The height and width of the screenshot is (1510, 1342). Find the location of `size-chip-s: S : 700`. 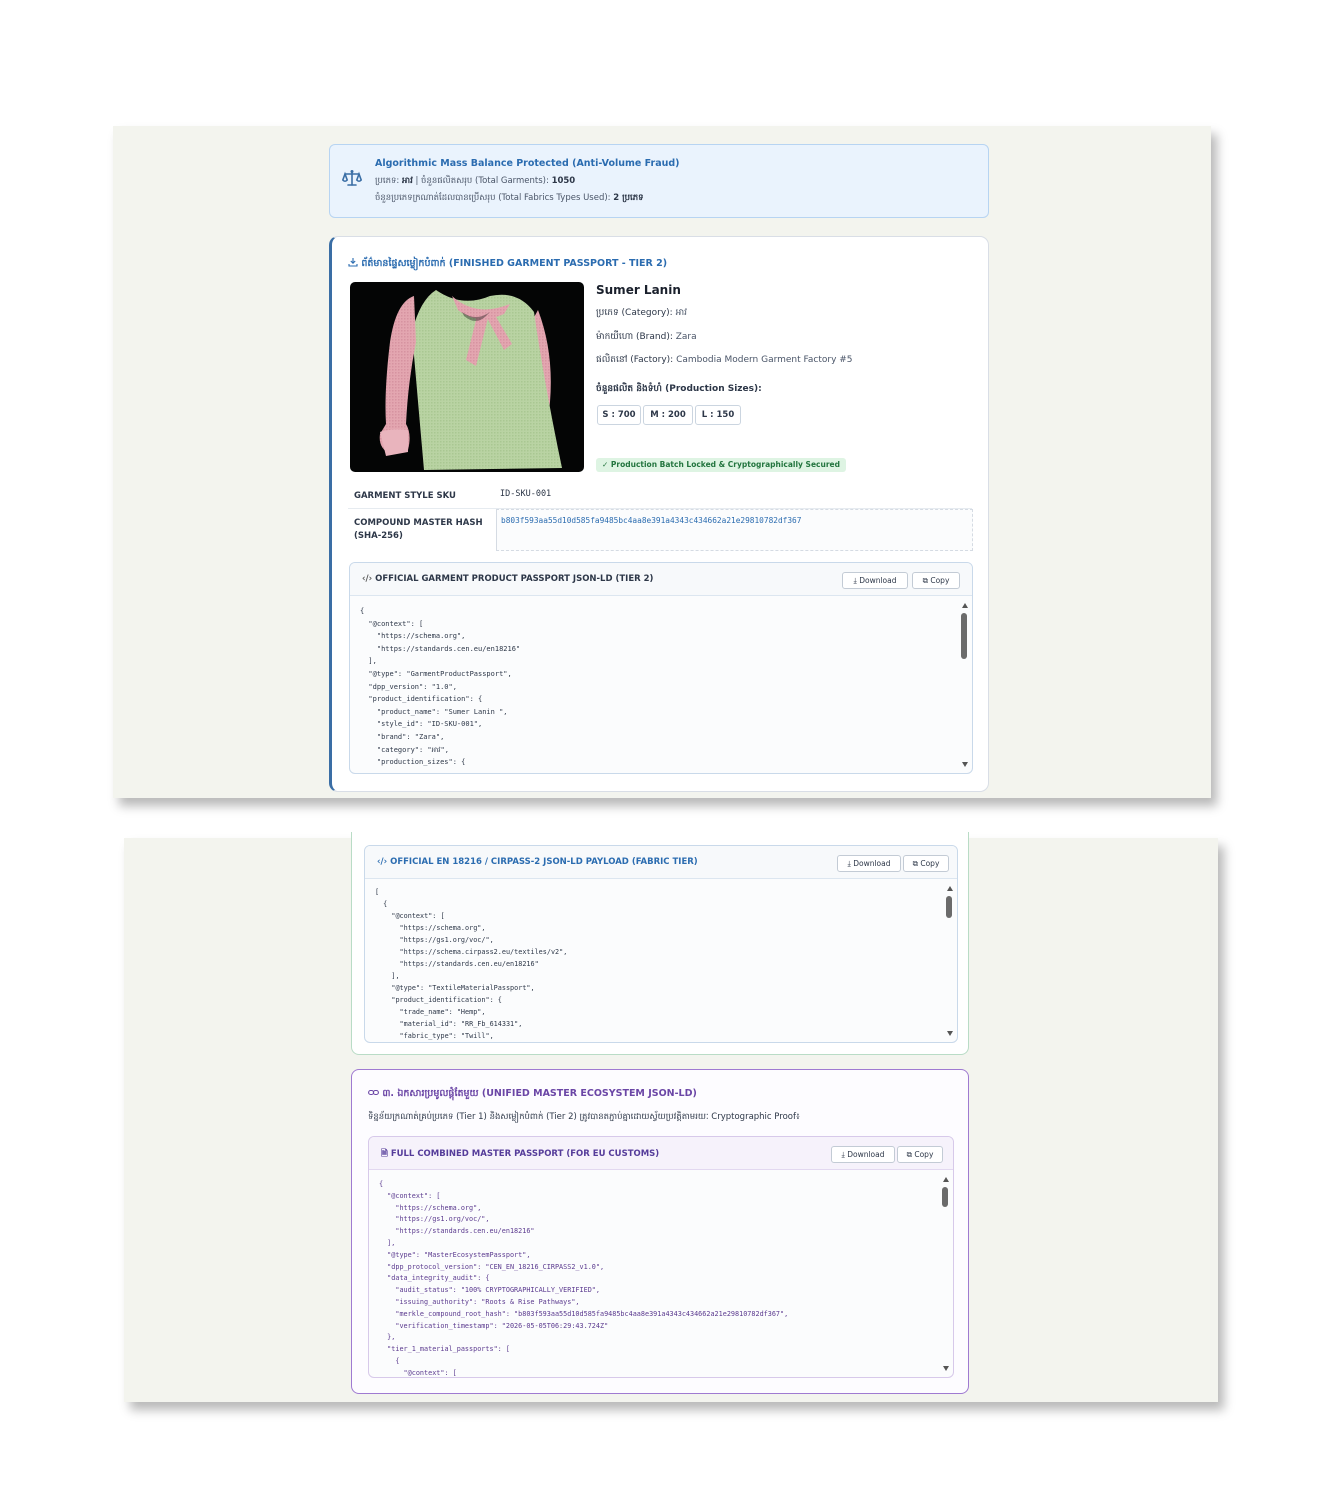

size-chip-s: S : 700 is located at coordinates (619, 415).